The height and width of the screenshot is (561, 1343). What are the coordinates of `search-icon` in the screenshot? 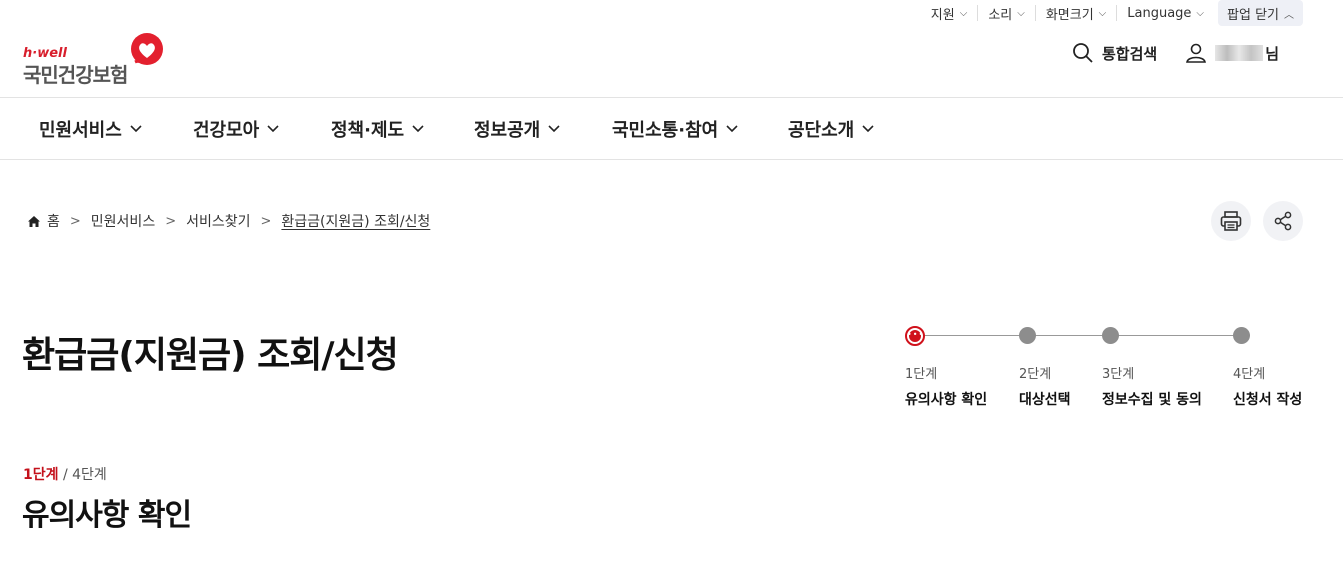 It's located at (1083, 53).